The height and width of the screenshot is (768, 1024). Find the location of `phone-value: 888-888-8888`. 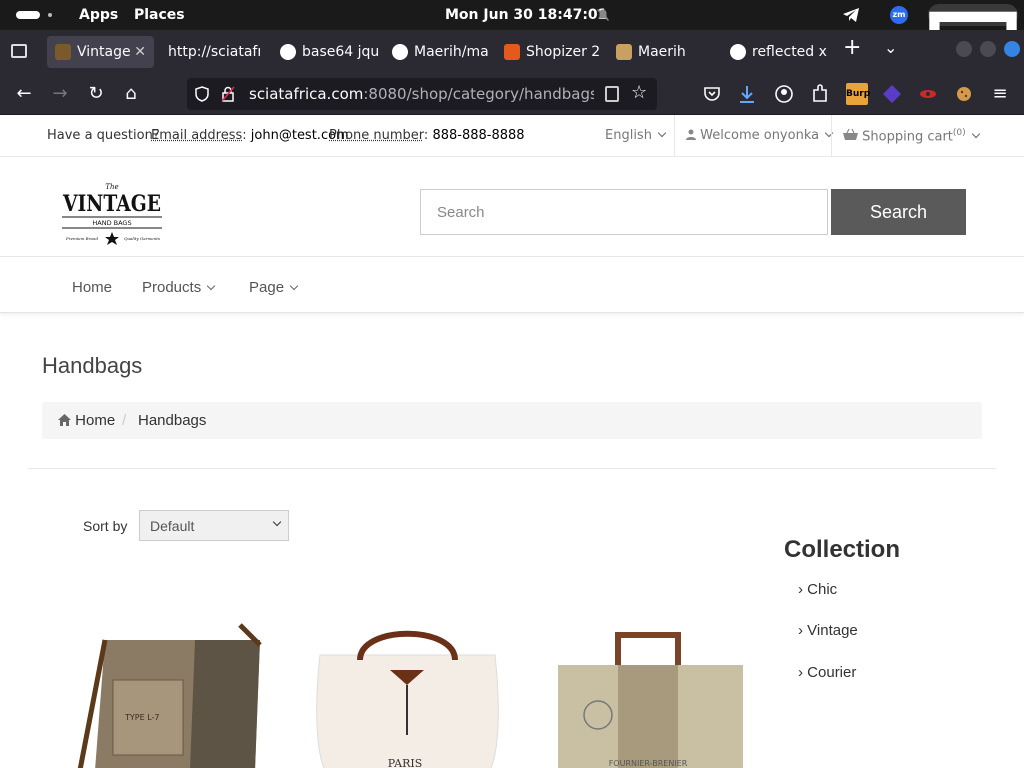

phone-value: 888-888-8888 is located at coordinates (478, 135).